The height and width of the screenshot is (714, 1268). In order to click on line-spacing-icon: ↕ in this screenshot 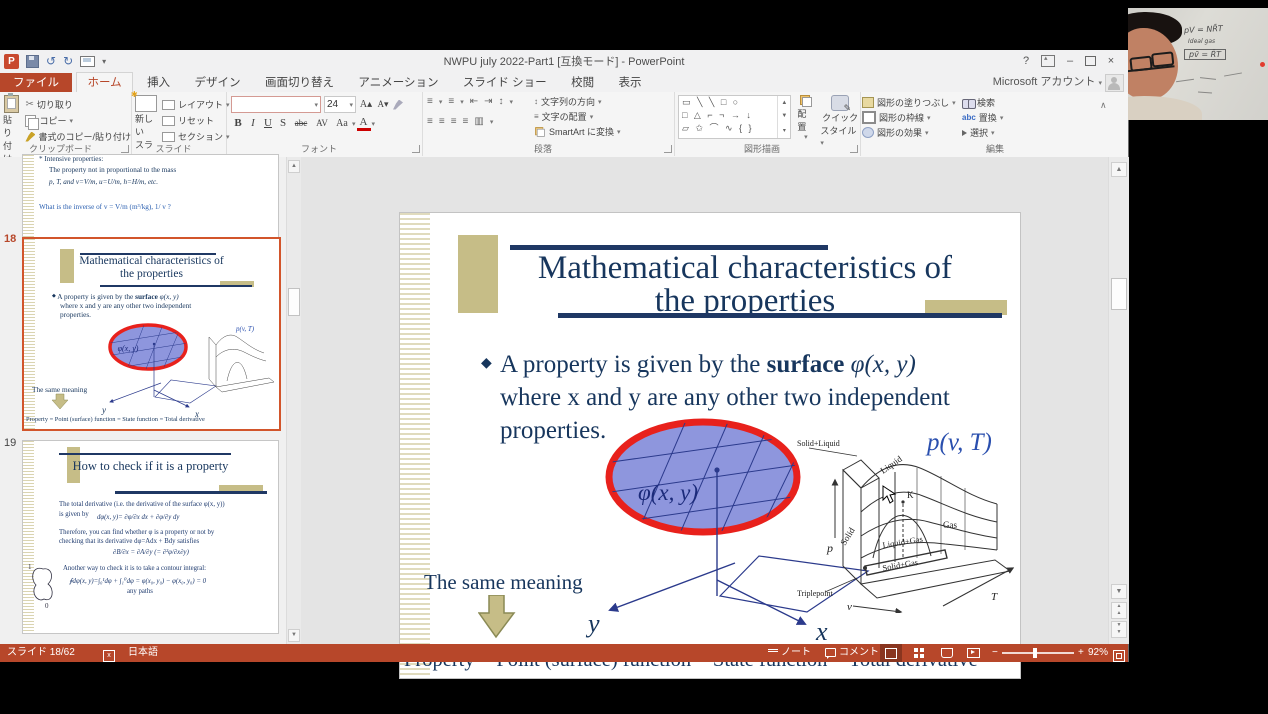, I will do `click(501, 101)`.